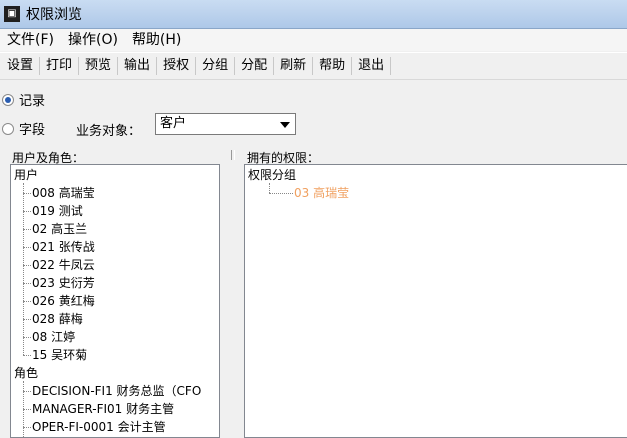 Image resolution: width=627 pixels, height=438 pixels. Describe the element at coordinates (63, 301) in the screenshot. I see `tree-node-user: 026 黄红梅` at that location.